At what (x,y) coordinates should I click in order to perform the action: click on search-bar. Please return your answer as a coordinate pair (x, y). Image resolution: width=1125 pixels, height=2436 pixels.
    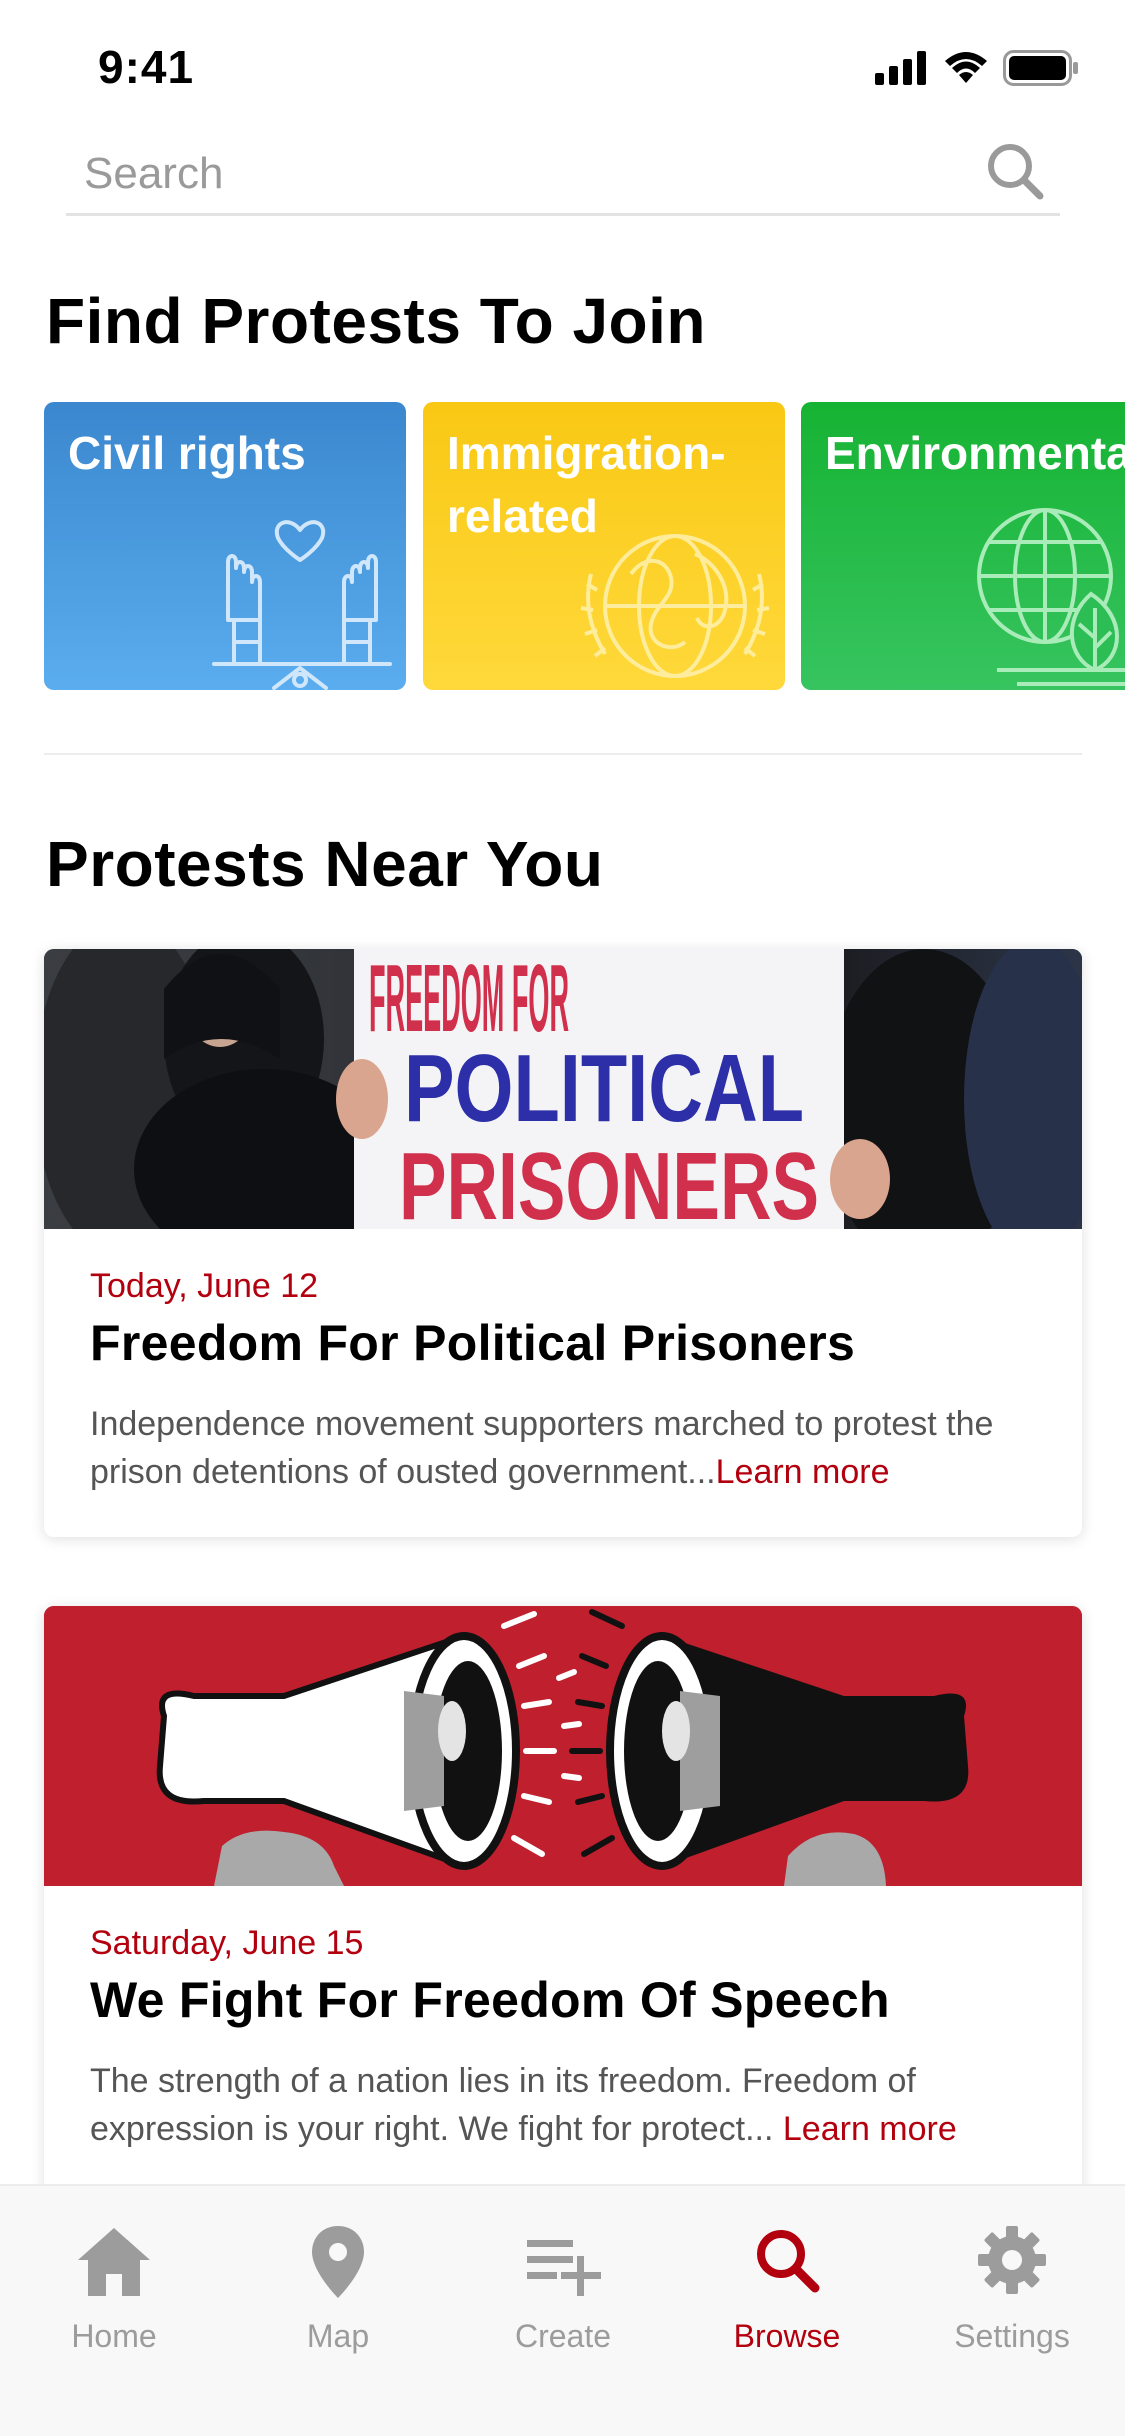
    Looking at the image, I should click on (563, 174).